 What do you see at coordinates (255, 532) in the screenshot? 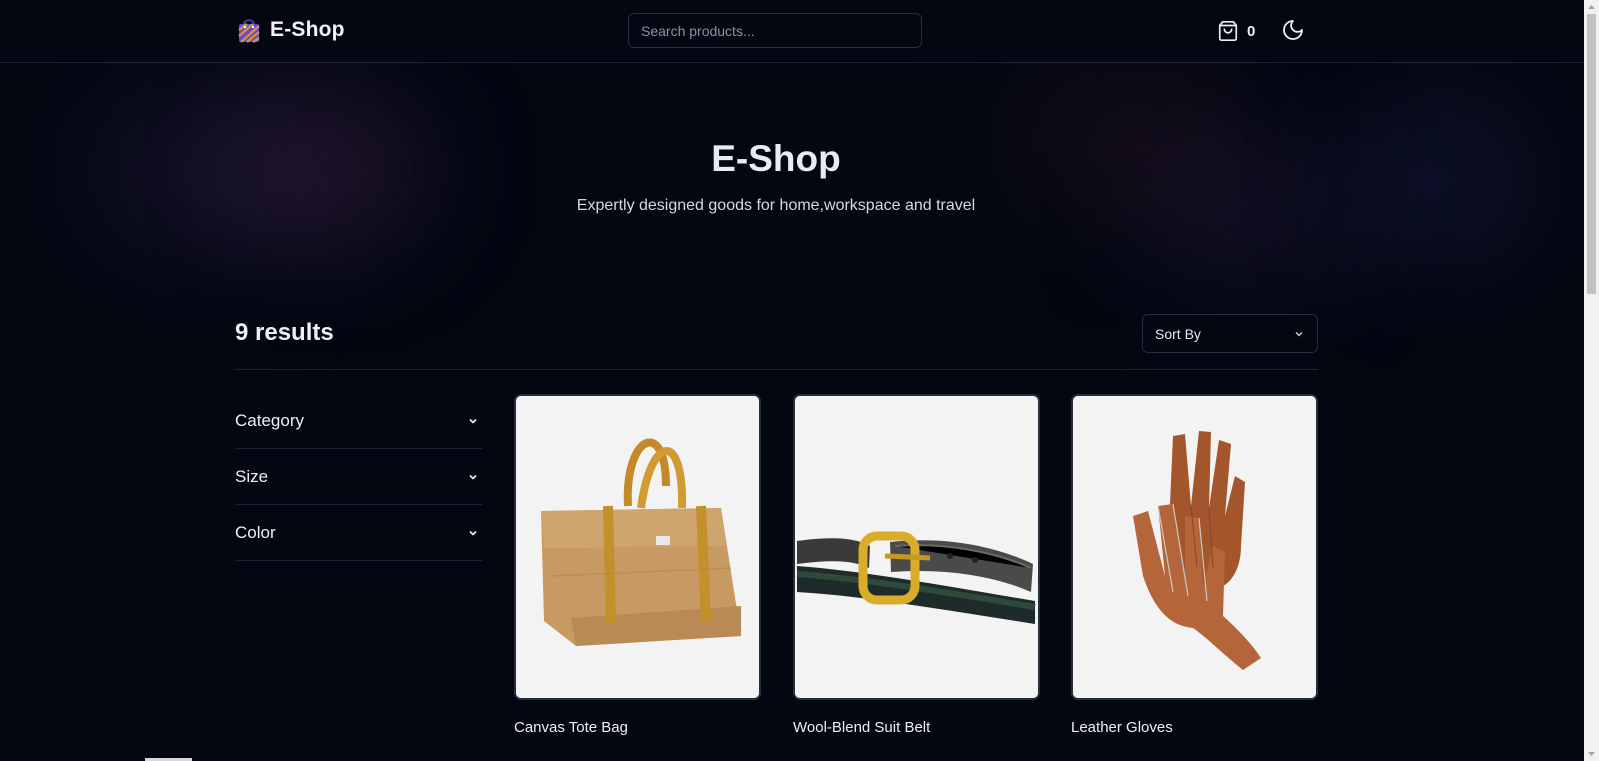
I see `filter-label: Color` at bounding box center [255, 532].